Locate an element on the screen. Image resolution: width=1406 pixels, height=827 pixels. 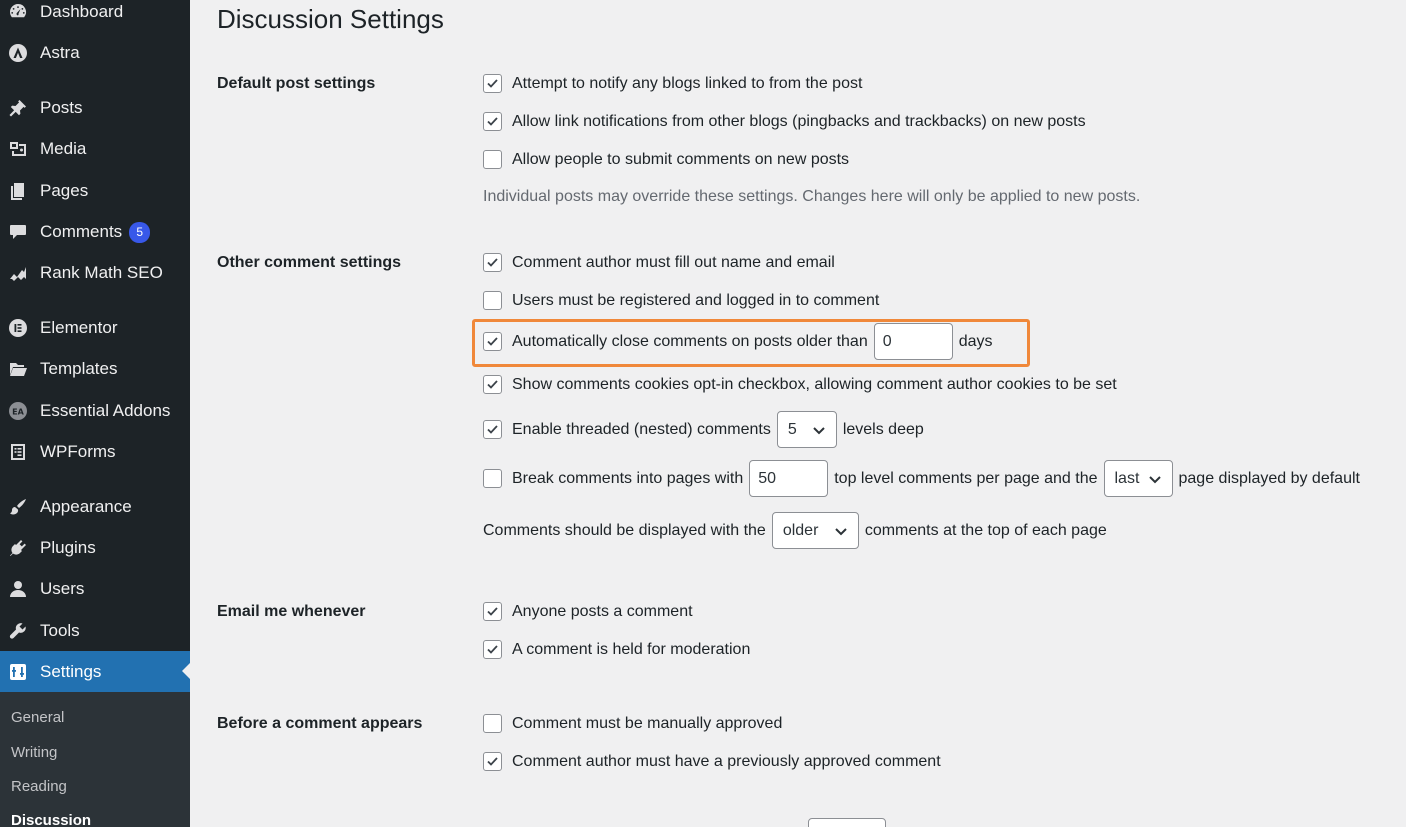
select-value: 5 is located at coordinates (792, 429).